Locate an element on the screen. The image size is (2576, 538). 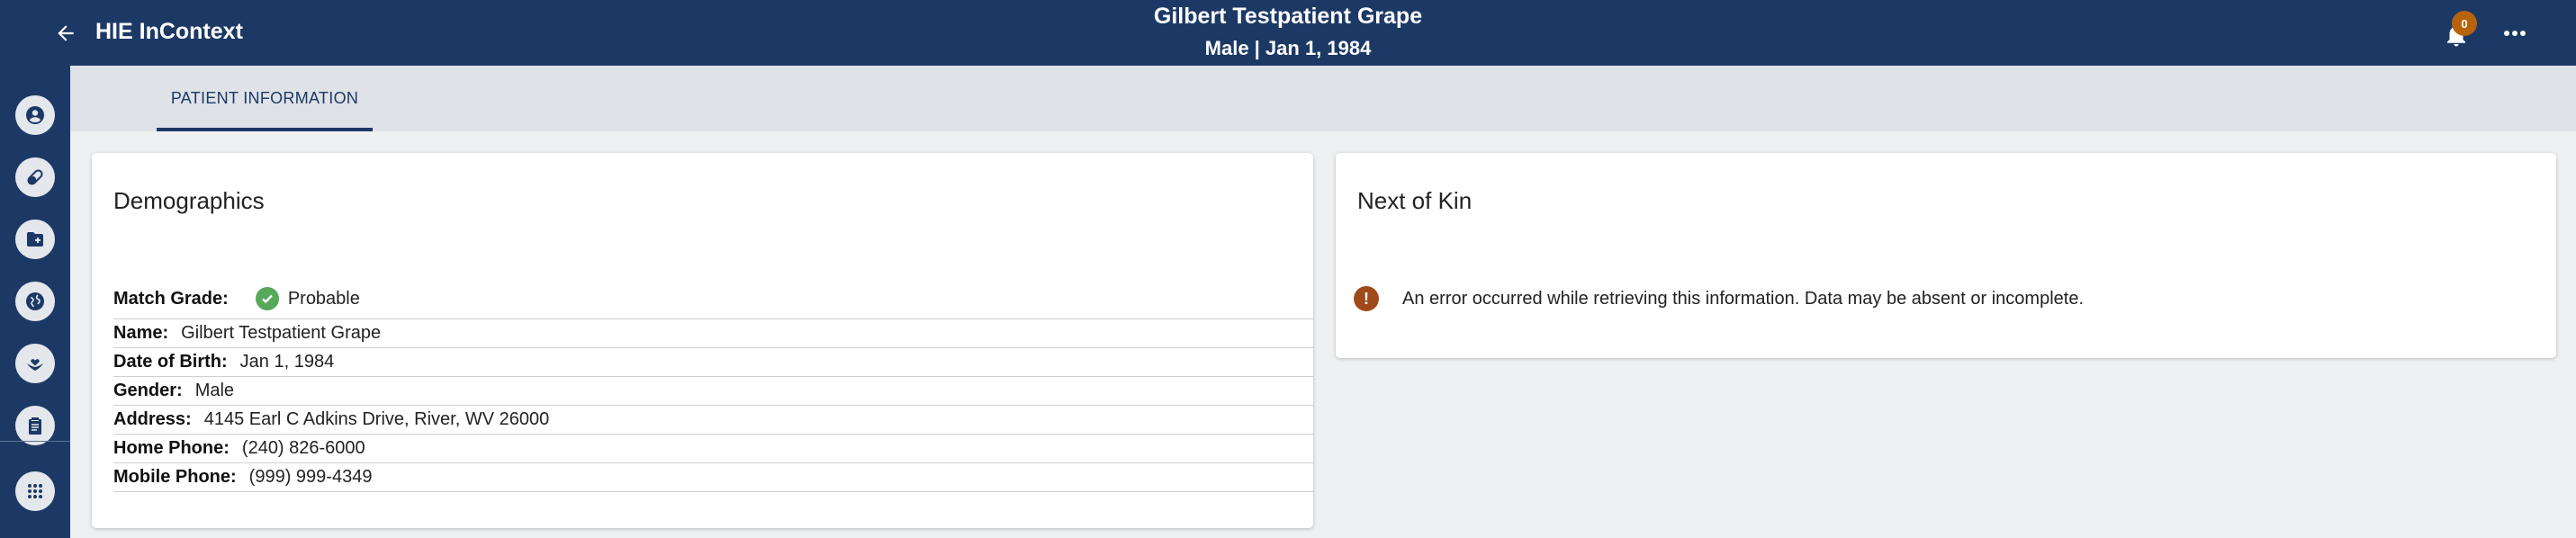
demographics-row-dob: Date of Birth: Jan 1, 1984 is located at coordinates (713, 362).